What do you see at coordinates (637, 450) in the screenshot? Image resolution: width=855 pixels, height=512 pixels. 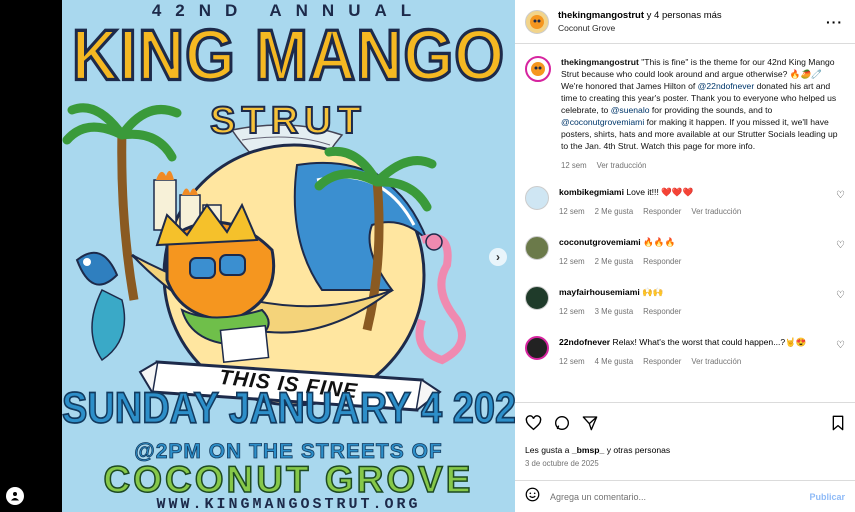 I see `likes-suffix: y otras personas` at bounding box center [637, 450].